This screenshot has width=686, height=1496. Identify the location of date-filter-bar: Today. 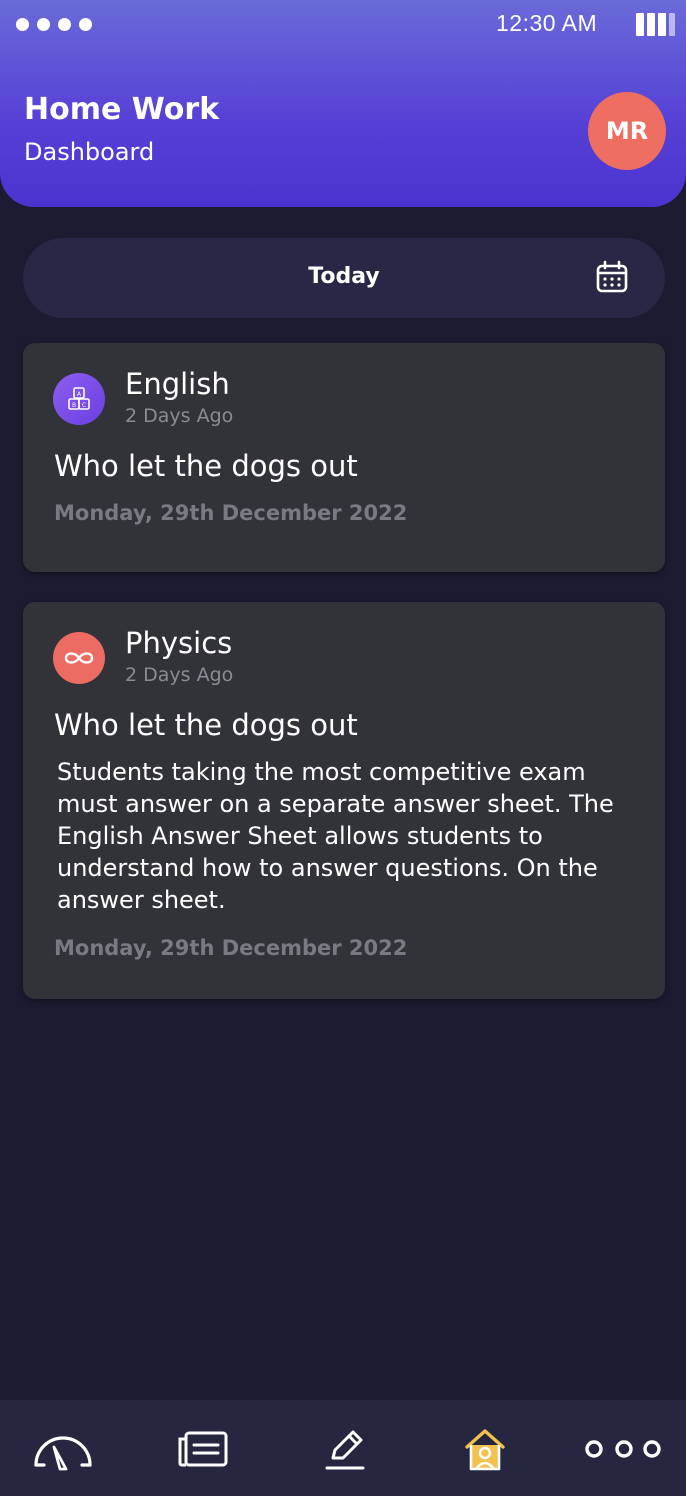
(344, 278).